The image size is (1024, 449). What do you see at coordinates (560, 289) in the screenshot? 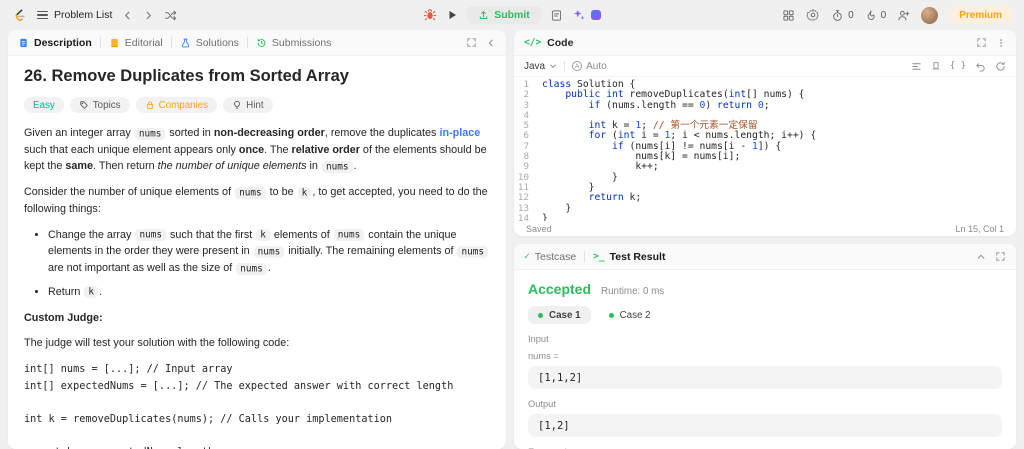
I see `status-accepted: Accepted` at bounding box center [560, 289].